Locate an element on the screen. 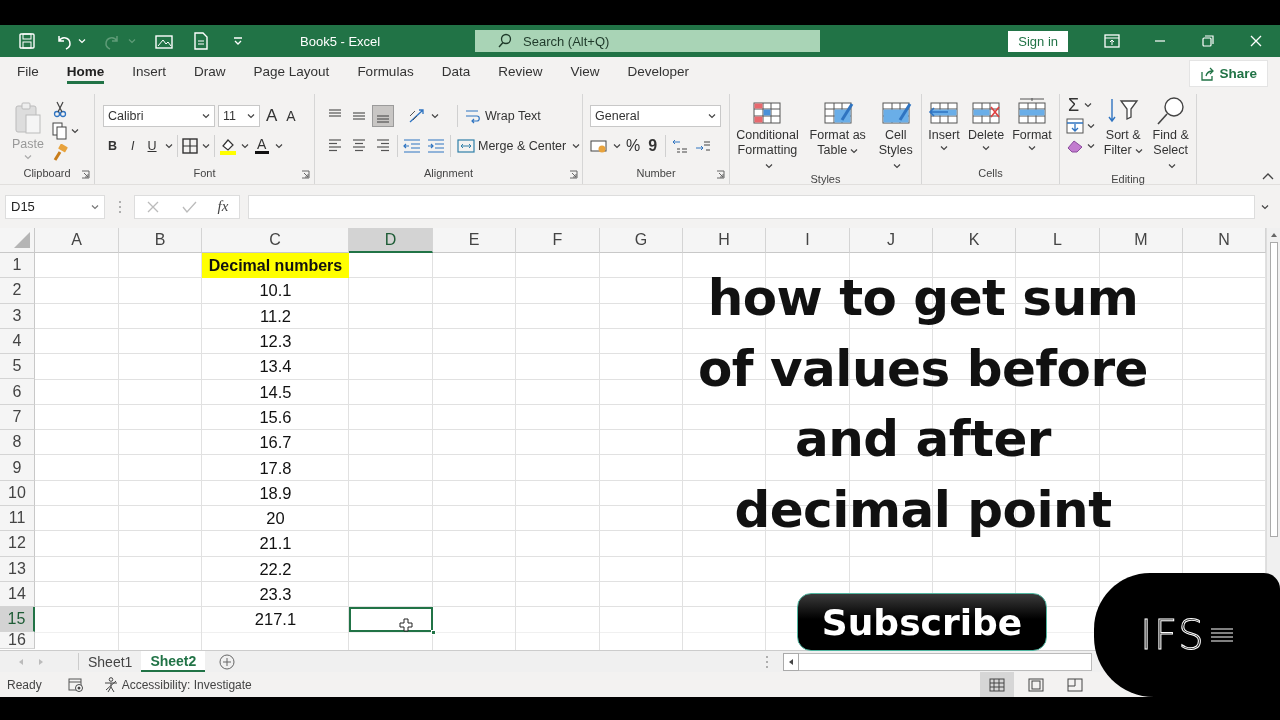  collapse-ribbon-icon is located at coordinates (1268, 176).